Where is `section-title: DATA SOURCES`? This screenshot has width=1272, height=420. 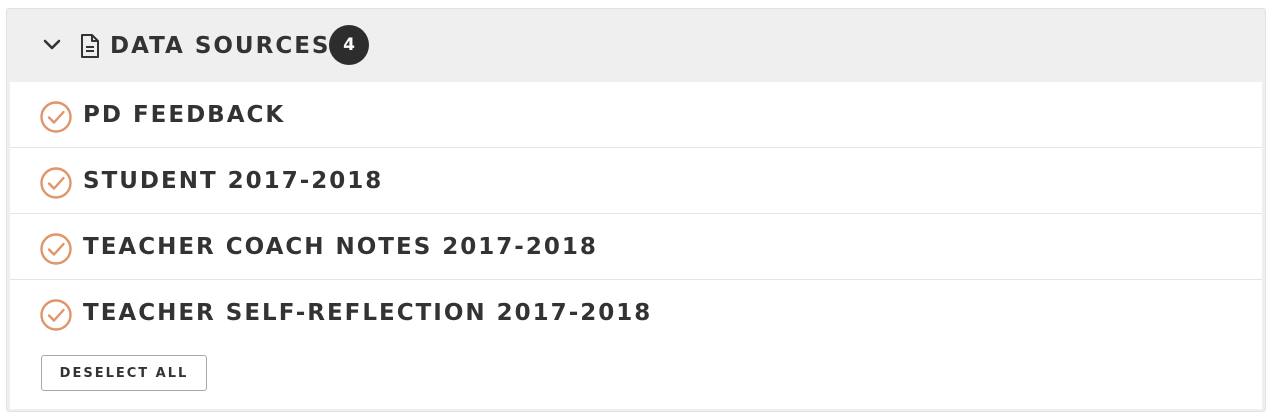 section-title: DATA SOURCES is located at coordinates (220, 46).